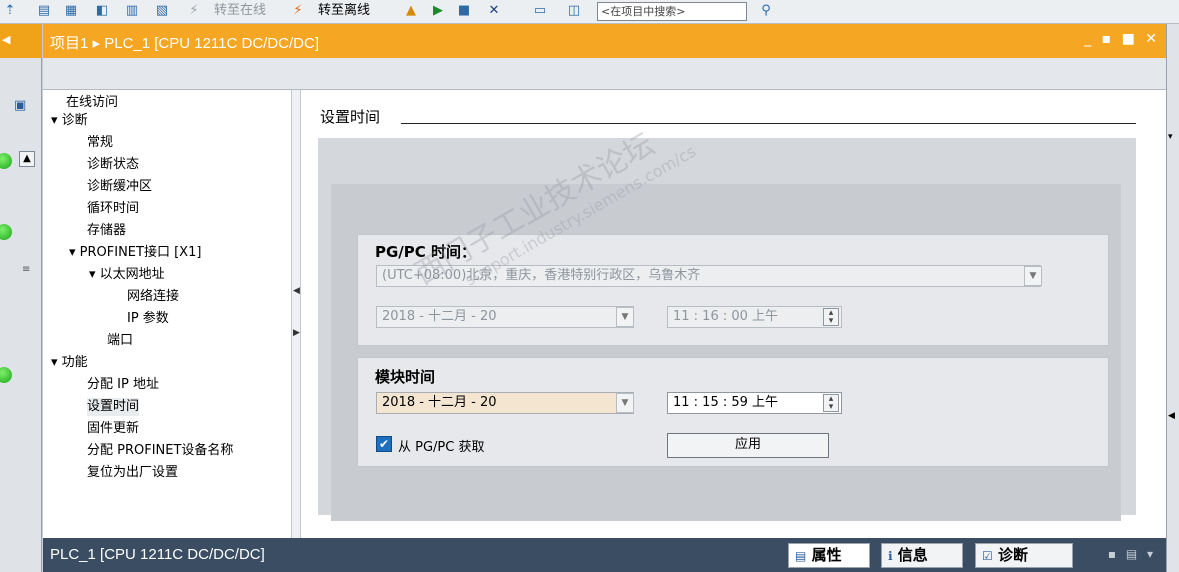  Describe the element at coordinates (240, 11) in the screenshot. I see `go-online-button: 转至在线` at that location.